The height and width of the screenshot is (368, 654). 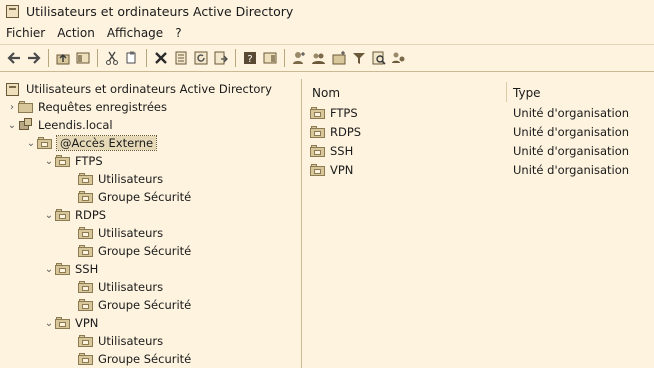 I want to click on list-item-name: RDPS, so click(x=346, y=132).